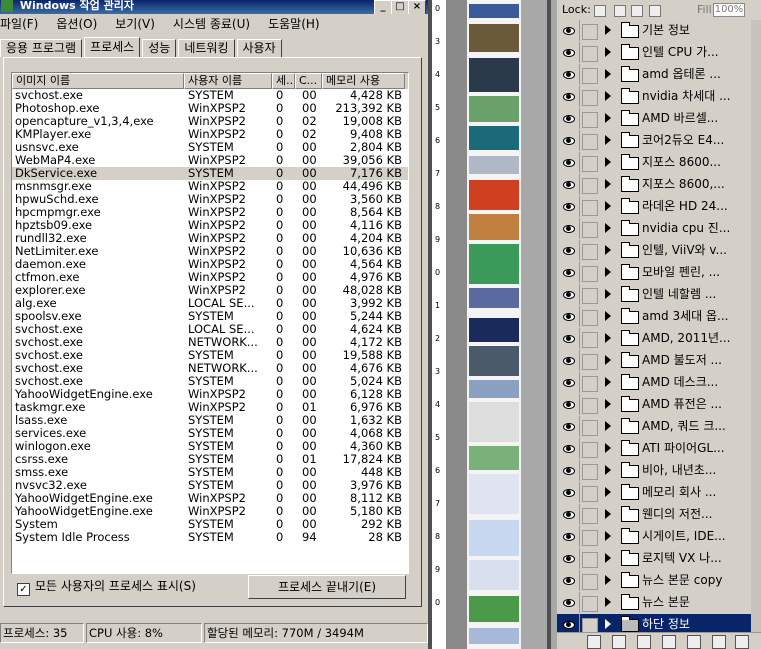 This screenshot has height=649, width=761. I want to click on table-row: hpztsb09.exe WinXPSP2 0 00 4,116 KB, so click(210, 225).